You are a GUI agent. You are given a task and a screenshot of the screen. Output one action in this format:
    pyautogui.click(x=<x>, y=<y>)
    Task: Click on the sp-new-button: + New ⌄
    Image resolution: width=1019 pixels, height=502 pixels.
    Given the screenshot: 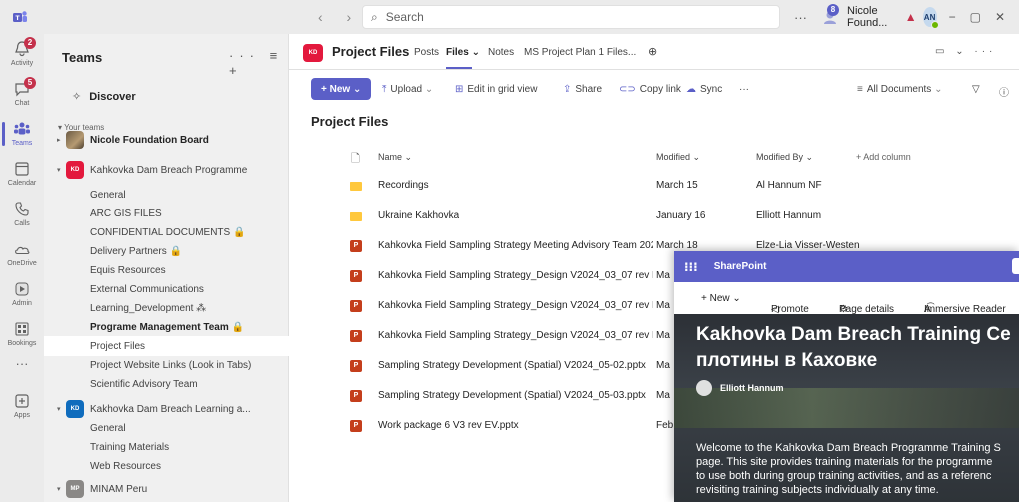 What is the action you would take?
    pyautogui.click(x=721, y=298)
    